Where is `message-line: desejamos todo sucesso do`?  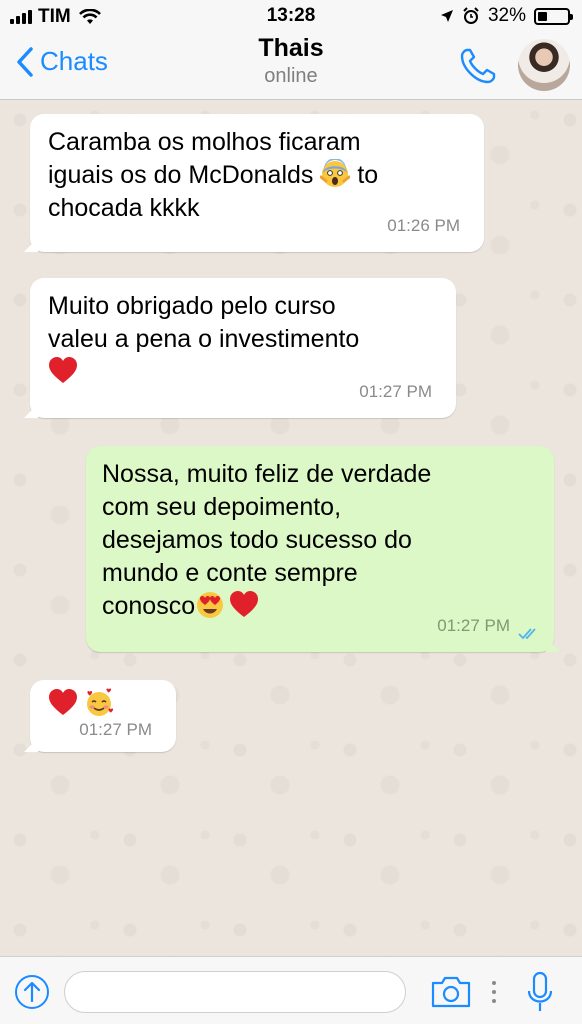
message-line: desejamos todo sucesso do is located at coordinates (257, 540).